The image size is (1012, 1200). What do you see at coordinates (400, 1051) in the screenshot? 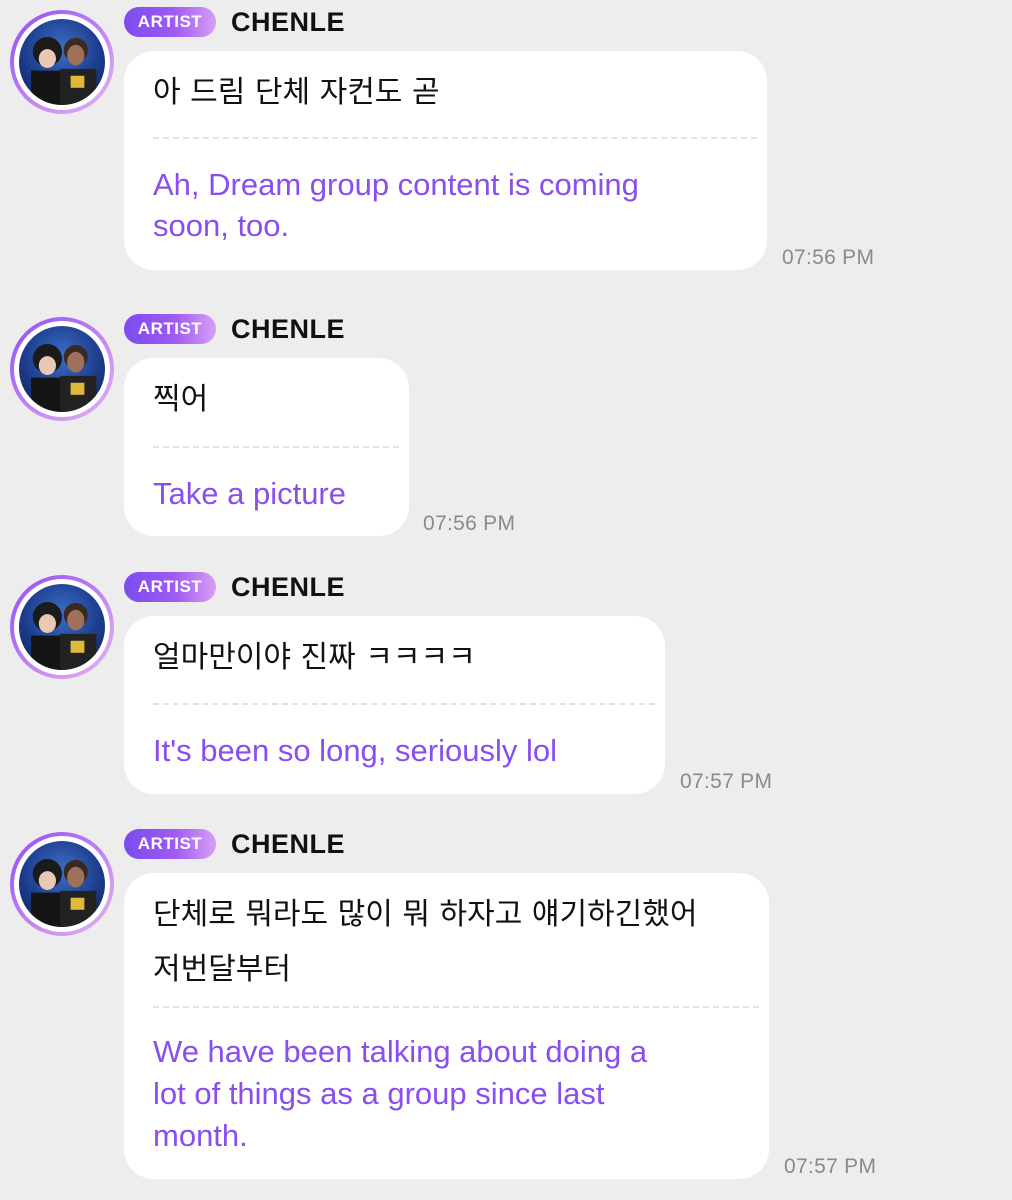
I see `translation-text-line: We have been talking about doing a` at bounding box center [400, 1051].